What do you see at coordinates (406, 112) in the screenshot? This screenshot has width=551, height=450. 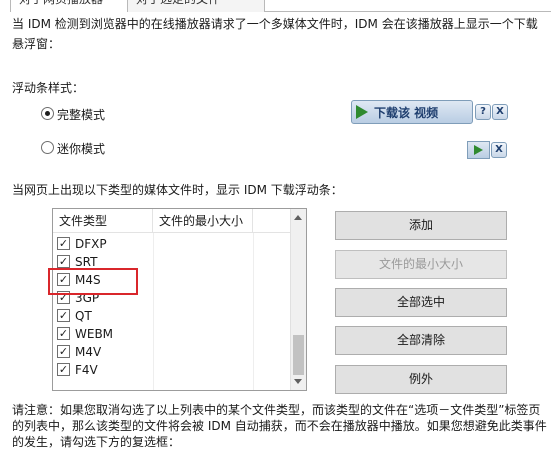 I see `full-bar-text: 下载该 视频` at bounding box center [406, 112].